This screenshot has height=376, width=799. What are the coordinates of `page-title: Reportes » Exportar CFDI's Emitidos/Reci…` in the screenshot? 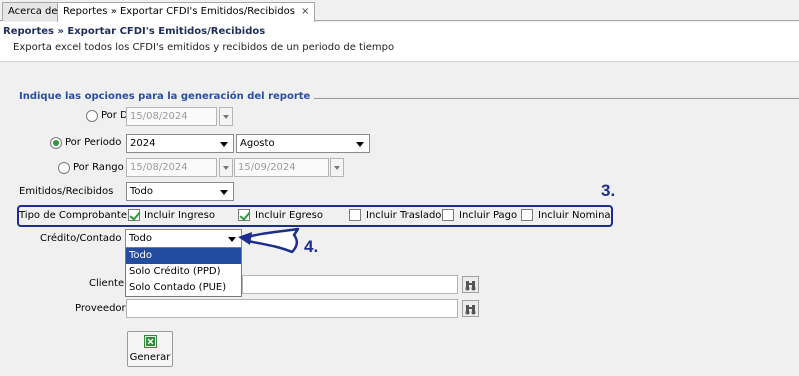 It's located at (134, 31).